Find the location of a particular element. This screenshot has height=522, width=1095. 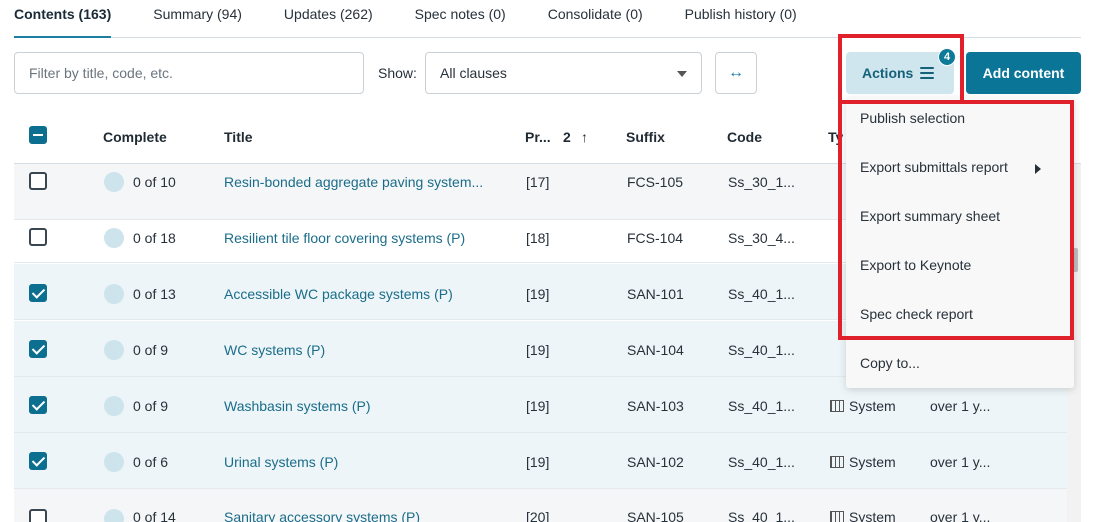

row-pr: [17] is located at coordinates (538, 182).